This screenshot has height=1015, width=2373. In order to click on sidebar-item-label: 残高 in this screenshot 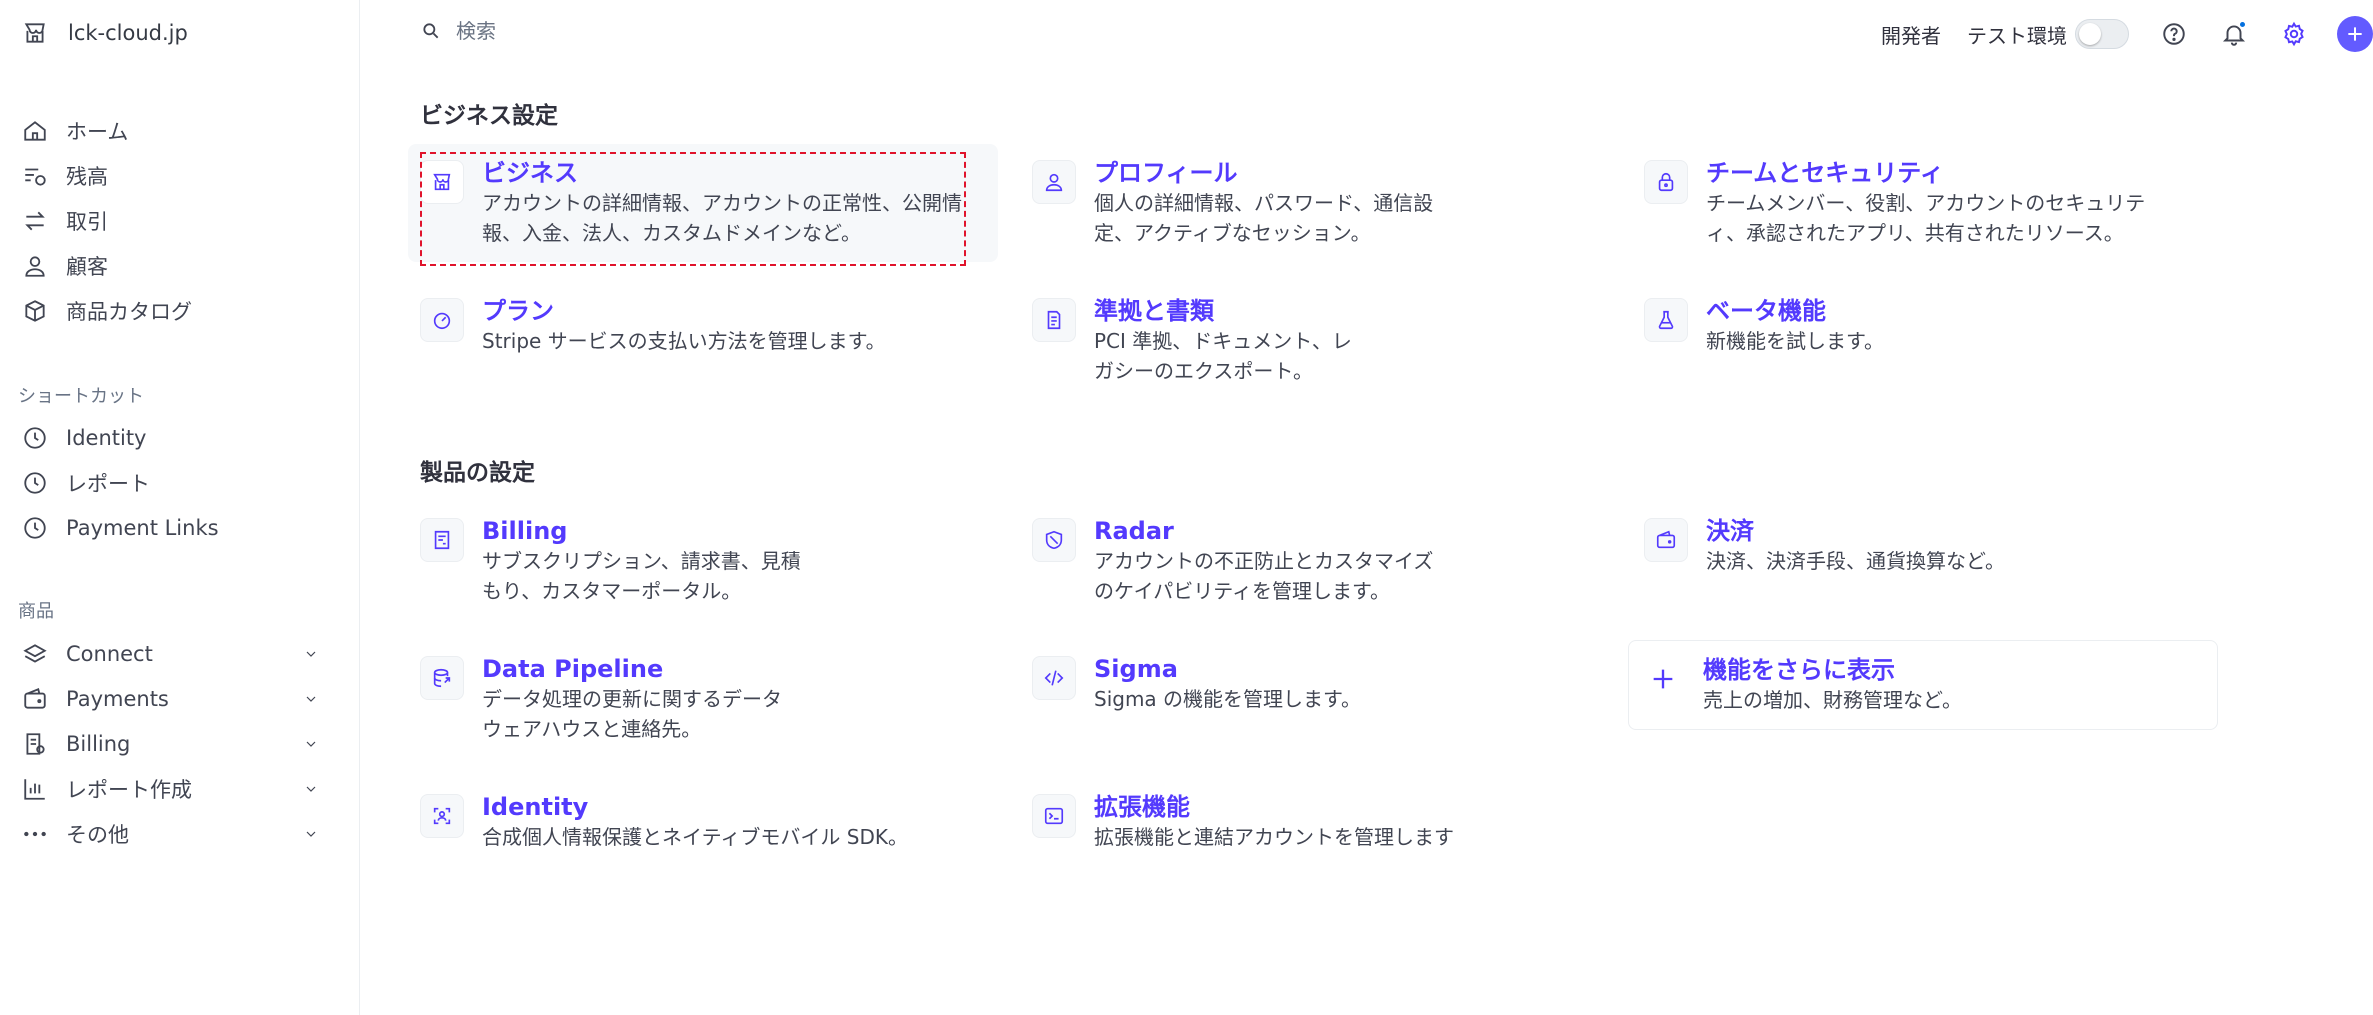, I will do `click(87, 176)`.